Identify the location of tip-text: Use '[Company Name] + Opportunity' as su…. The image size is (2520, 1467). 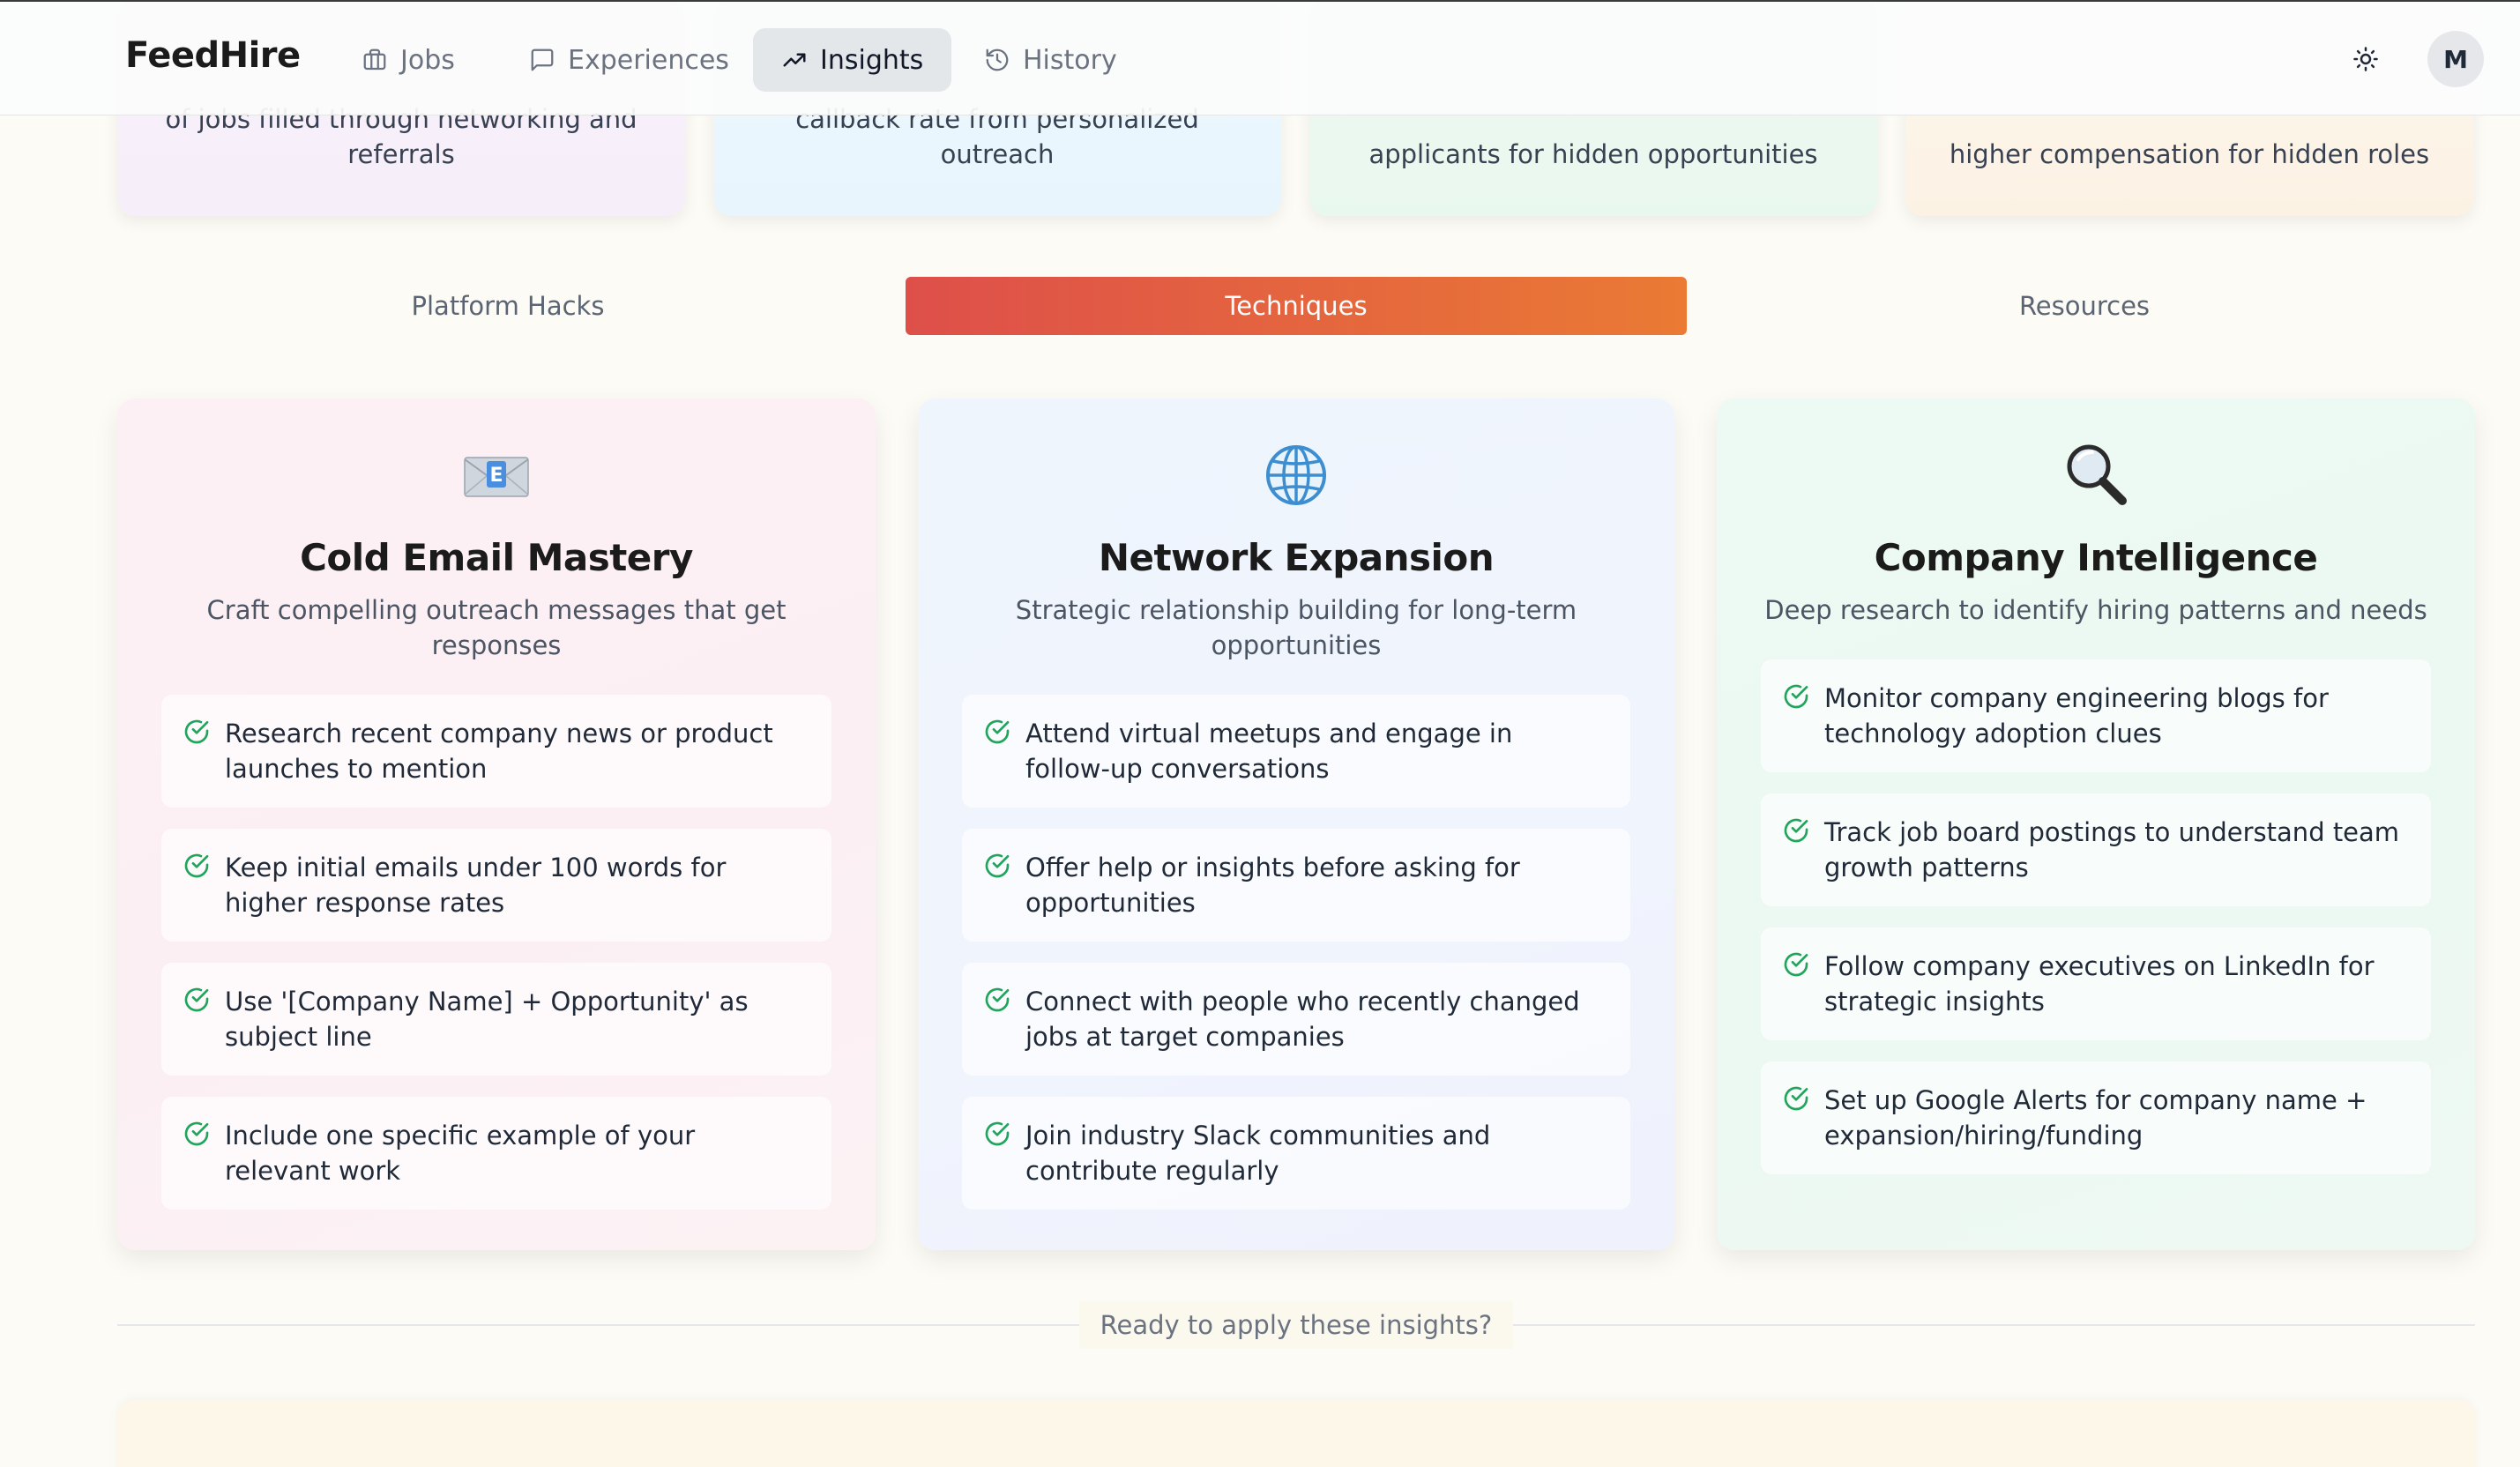
(487, 1019).